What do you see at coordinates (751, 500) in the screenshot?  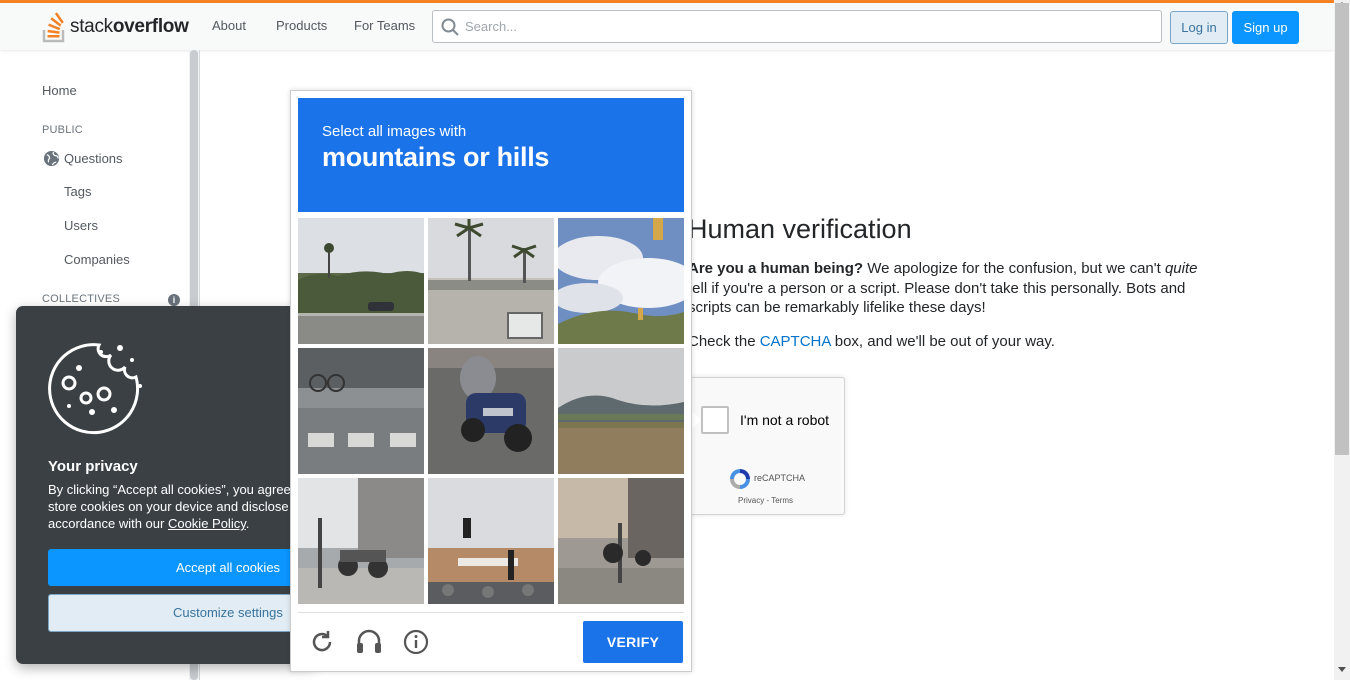 I see `recaptcha-privacy-link: Privacy` at bounding box center [751, 500].